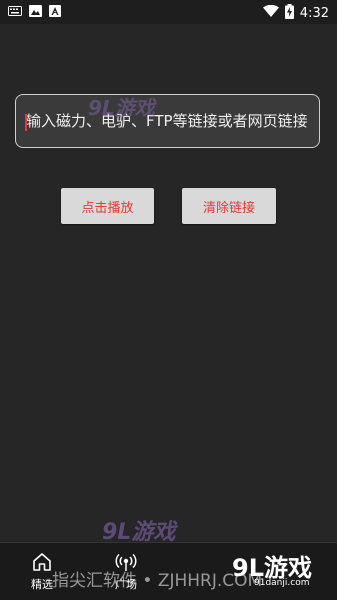  I want to click on wifi-icon, so click(270, 13).